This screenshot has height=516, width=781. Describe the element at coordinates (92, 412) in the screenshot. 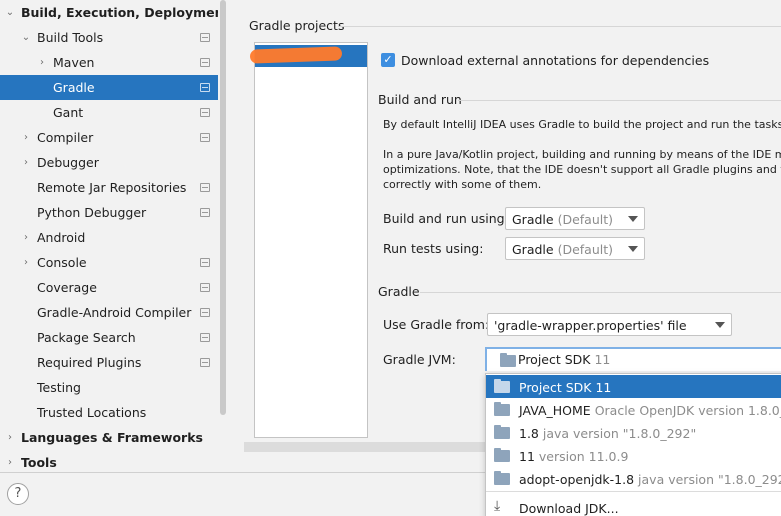

I see `tree-item-label: Trusted Locations` at that location.